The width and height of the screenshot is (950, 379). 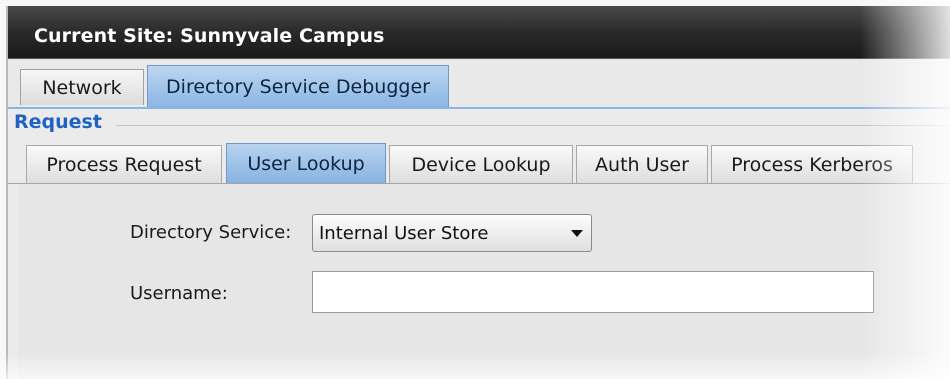 I want to click on directory-service-select: Internal User Store, so click(x=452, y=233).